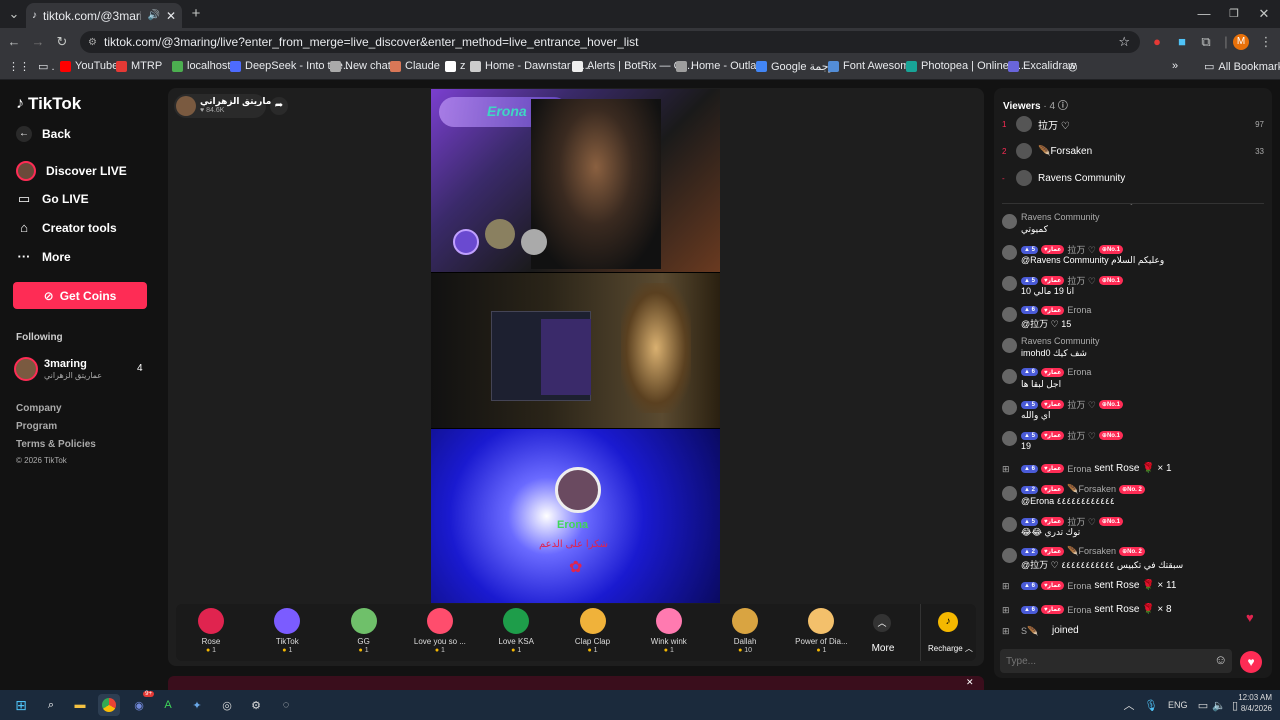 The height and width of the screenshot is (720, 1280). I want to click on footer-terms: Terms & Policies, so click(56, 444).